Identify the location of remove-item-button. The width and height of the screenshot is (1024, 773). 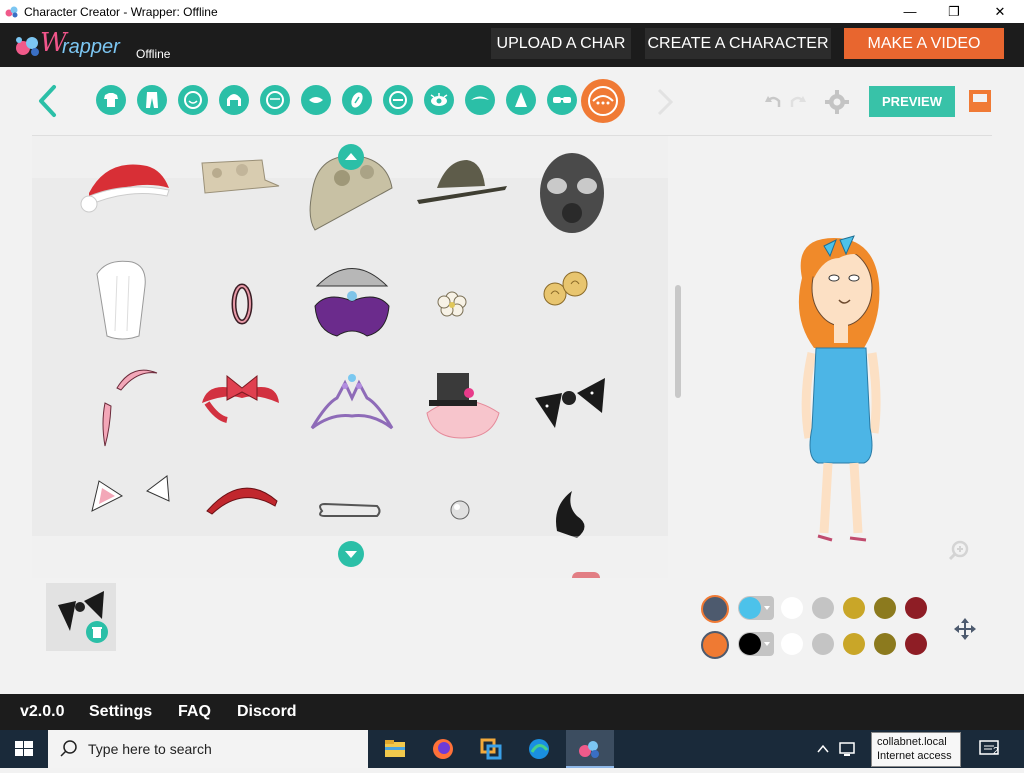
(97, 632).